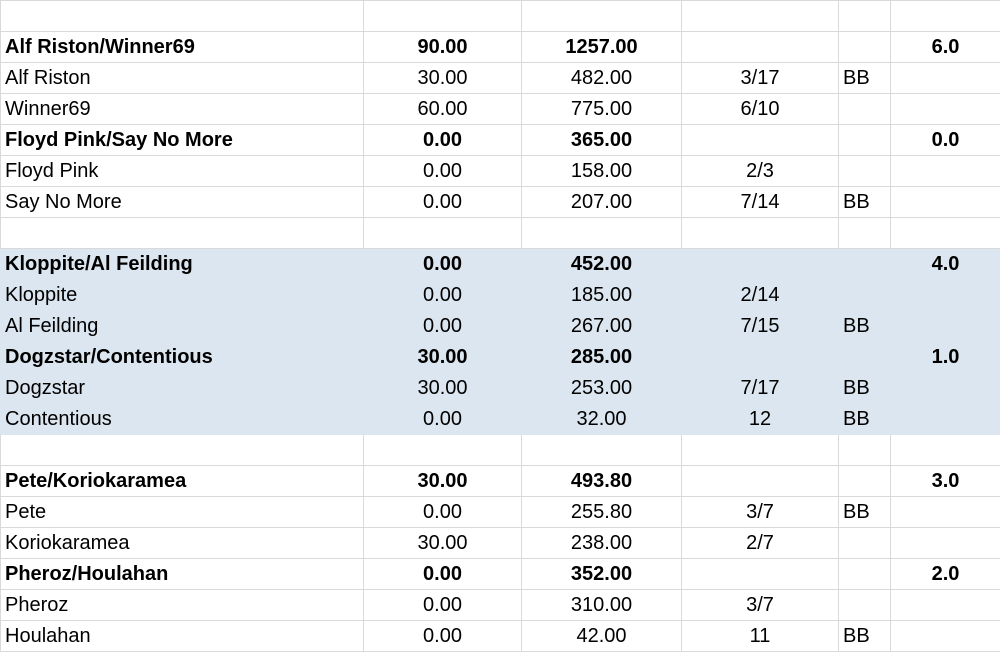 Image resolution: width=1000 pixels, height=652 pixels. I want to click on name-cell: Houlahan, so click(182, 636).